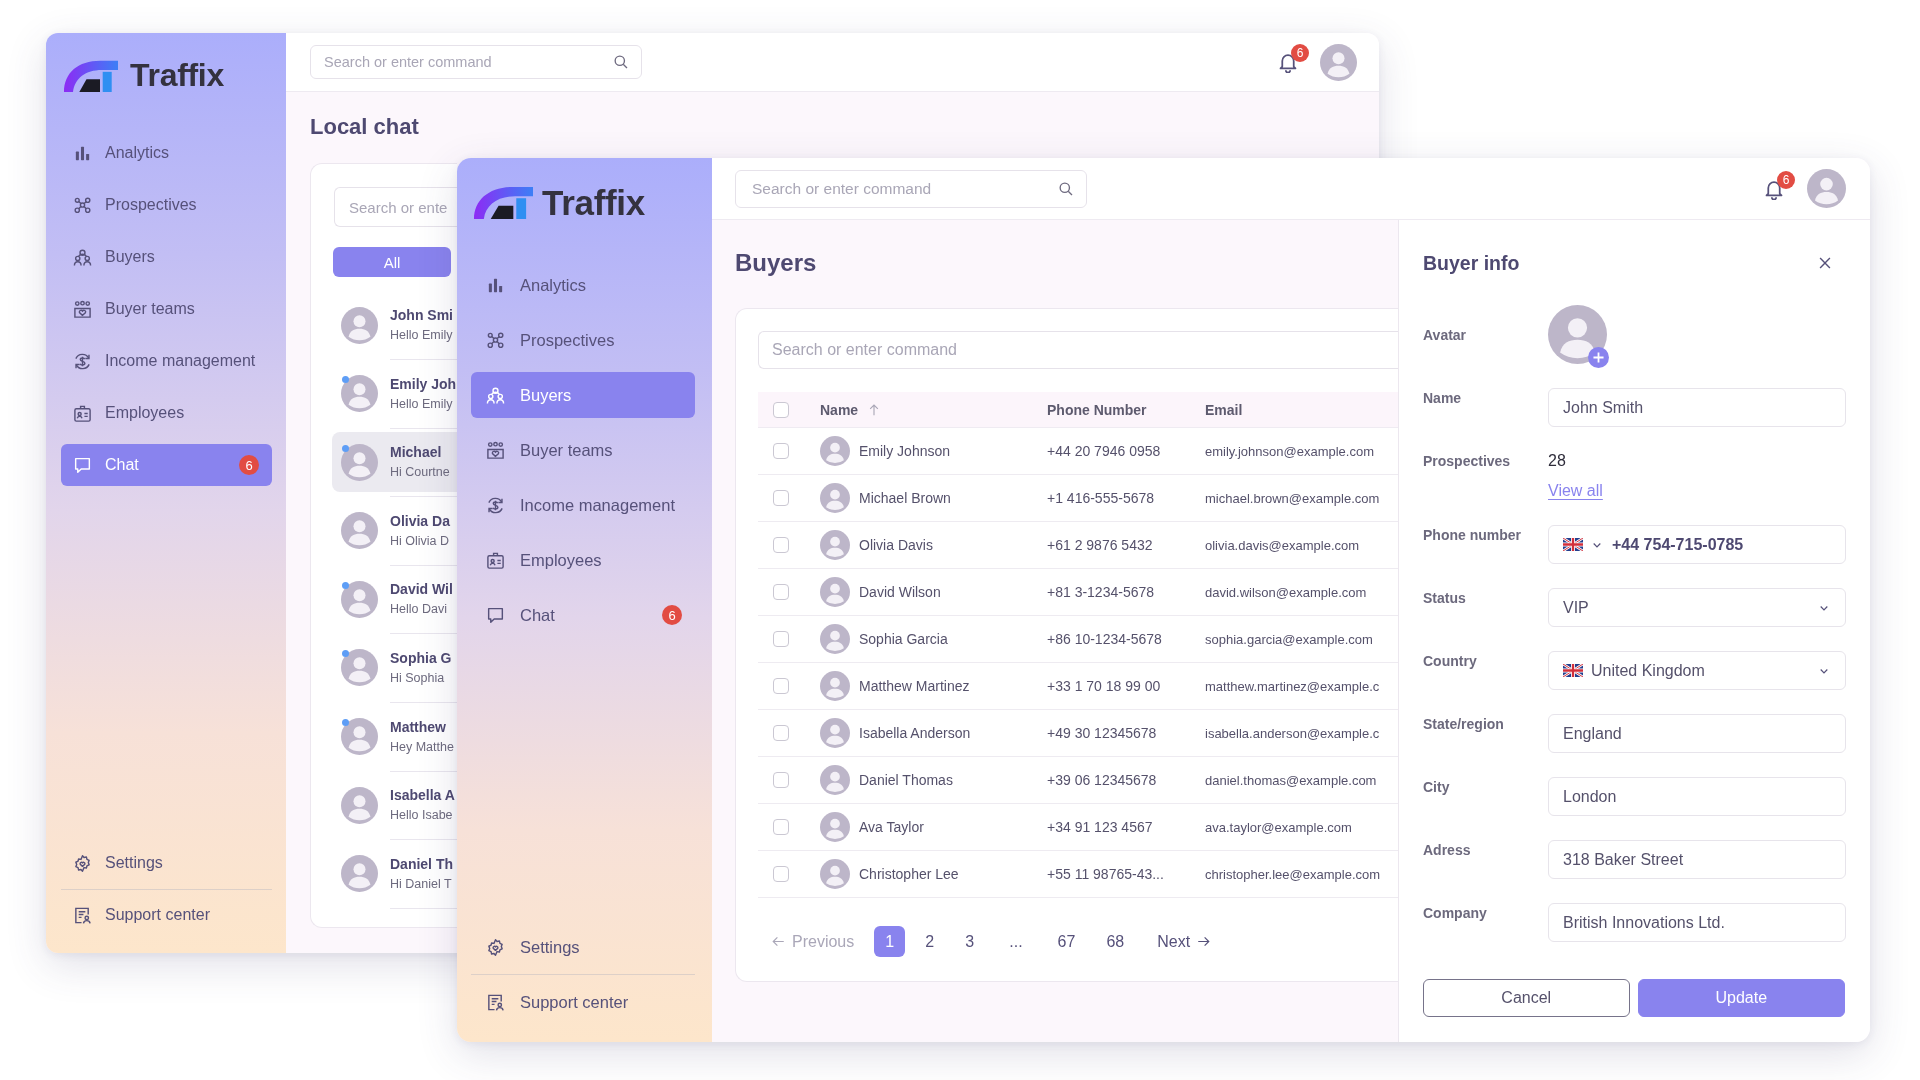  I want to click on field-label: Avatar, so click(1445, 335).